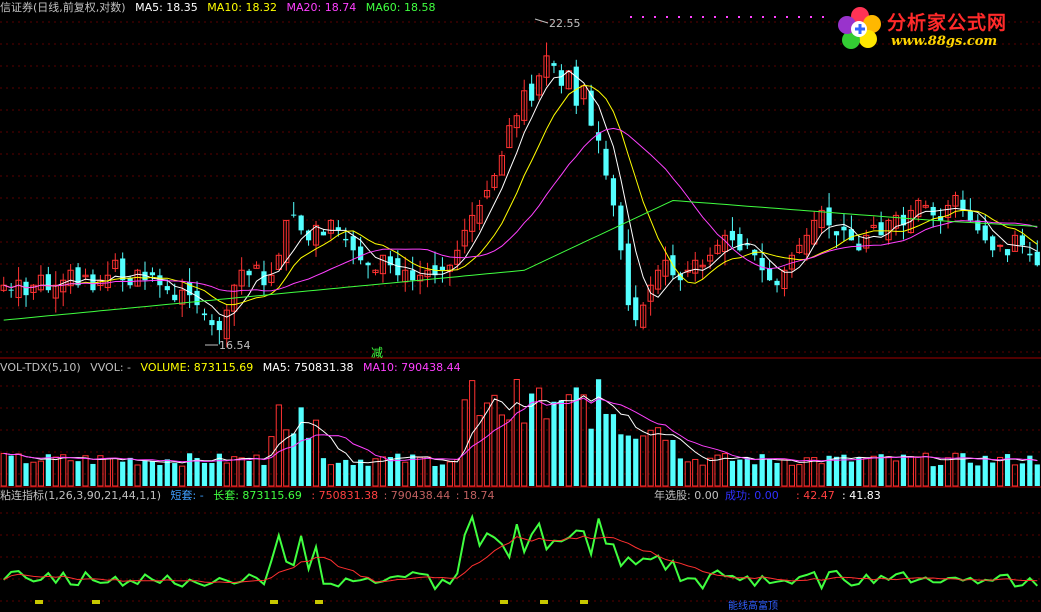  What do you see at coordinates (565, 23) in the screenshot?
I see `high-price-label: 22.55` at bounding box center [565, 23].